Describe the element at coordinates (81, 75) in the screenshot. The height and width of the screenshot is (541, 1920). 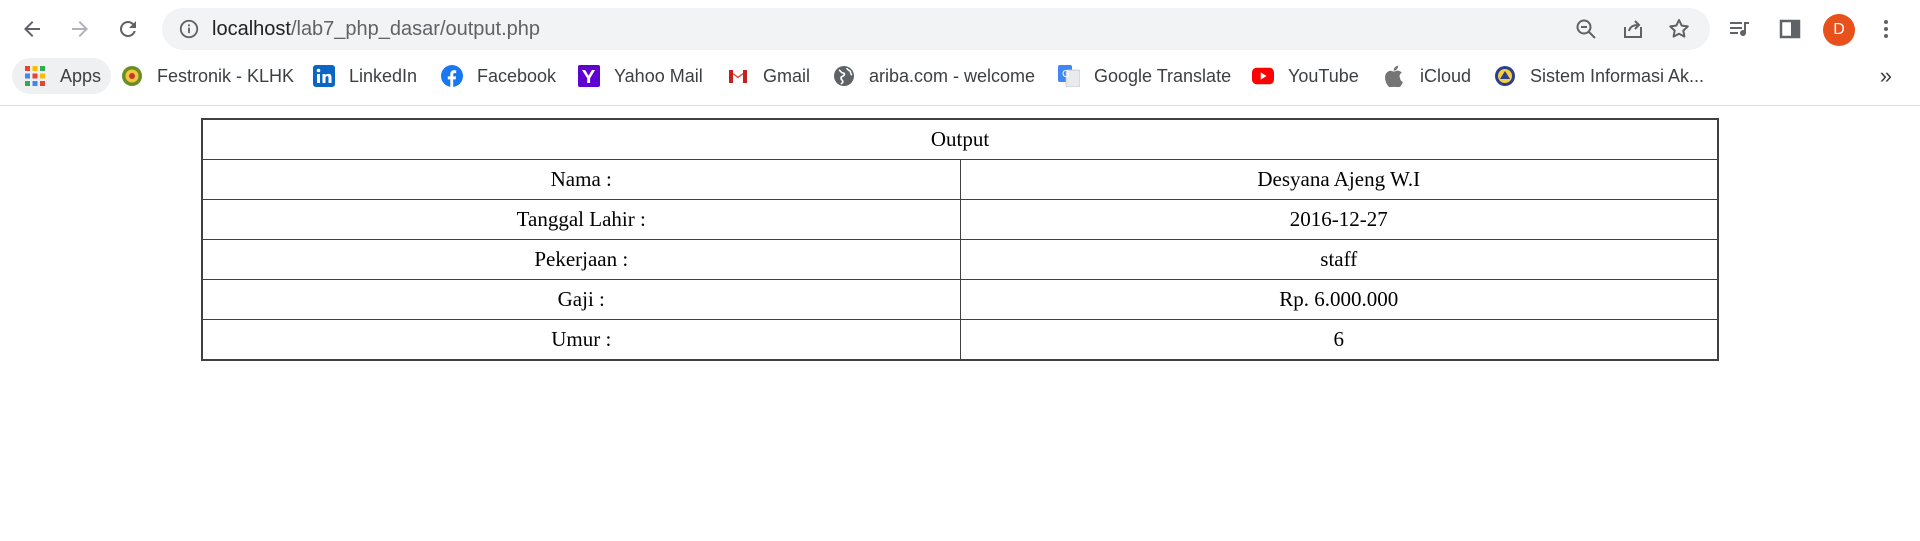
I see `bookmark-label: Apps` at that location.